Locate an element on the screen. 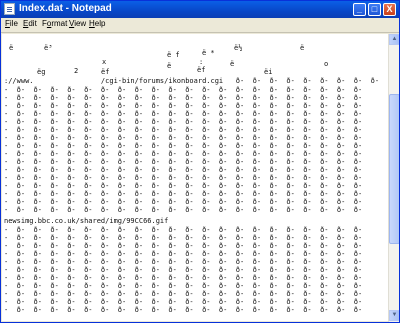  vertical-scrollbar: ▲ ▼ is located at coordinates (393, 178).